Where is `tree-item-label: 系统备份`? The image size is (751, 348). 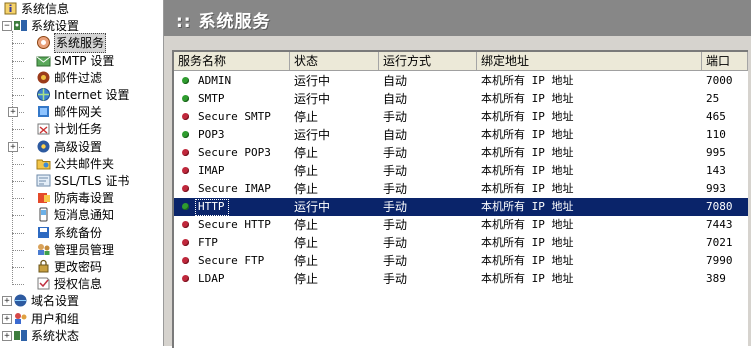
tree-item-label: 系统备份 is located at coordinates (78, 232).